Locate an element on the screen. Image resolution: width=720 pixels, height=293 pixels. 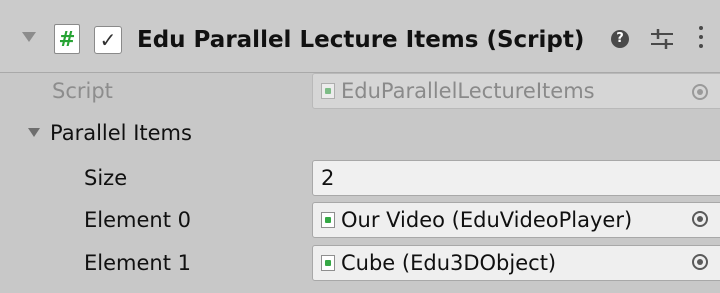
element-1-object-picker-icon is located at coordinates (700, 262).